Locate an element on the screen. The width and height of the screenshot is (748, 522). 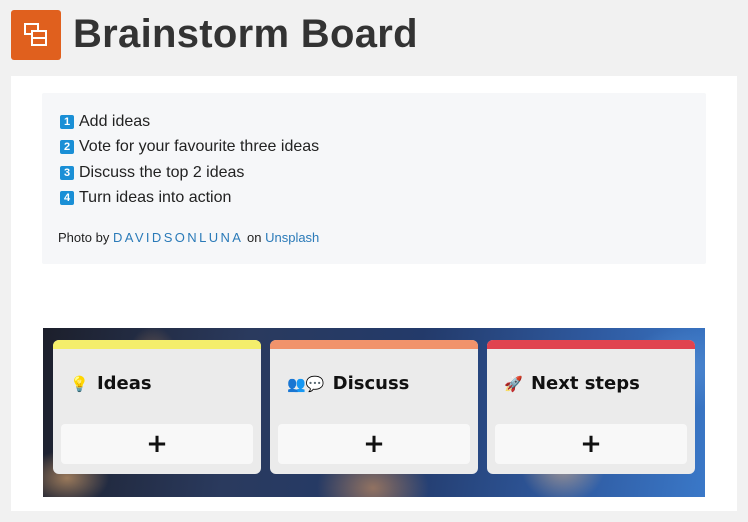
lightbulb-icon: 💡 is located at coordinates (79, 384).